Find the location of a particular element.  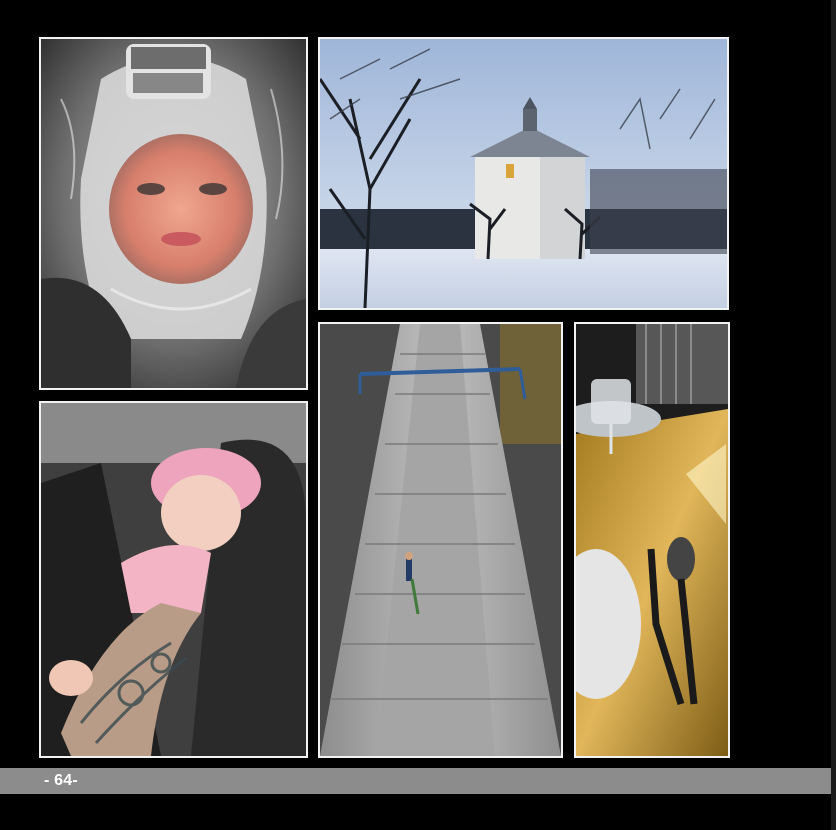

photo-ice-face is located at coordinates (173, 213).